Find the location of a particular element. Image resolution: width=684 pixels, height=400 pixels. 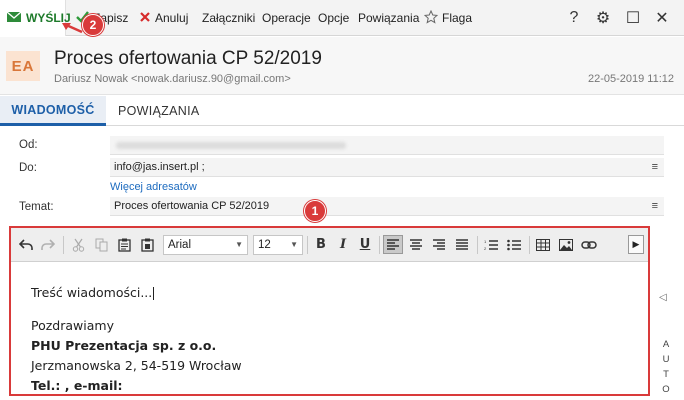

options-menu: Opcje is located at coordinates (333, 18).